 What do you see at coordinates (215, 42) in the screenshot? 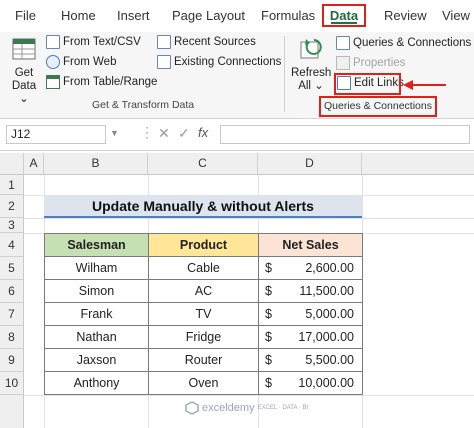
I see `recent-sources-label: Recent Sources` at bounding box center [215, 42].